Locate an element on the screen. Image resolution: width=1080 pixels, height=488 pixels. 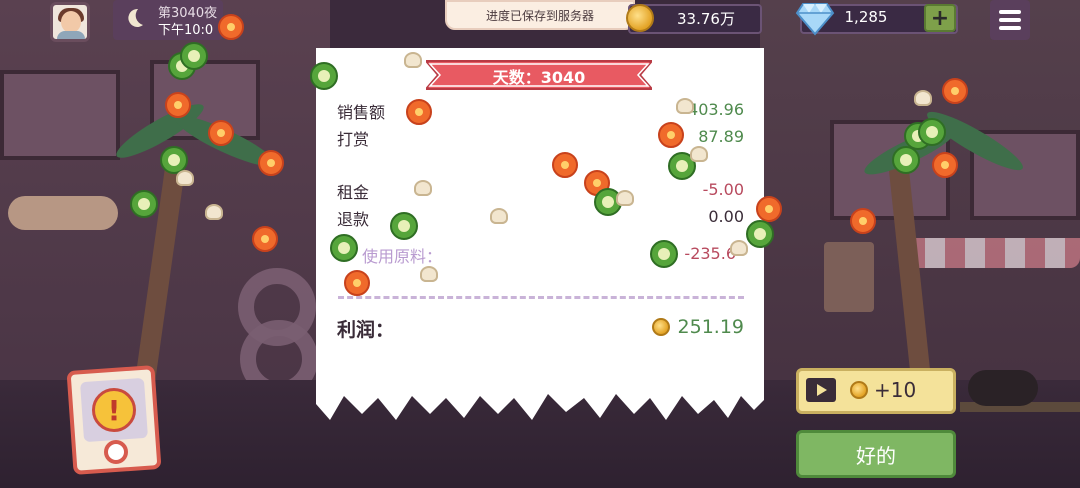
window is located at coordinates (60, 115).